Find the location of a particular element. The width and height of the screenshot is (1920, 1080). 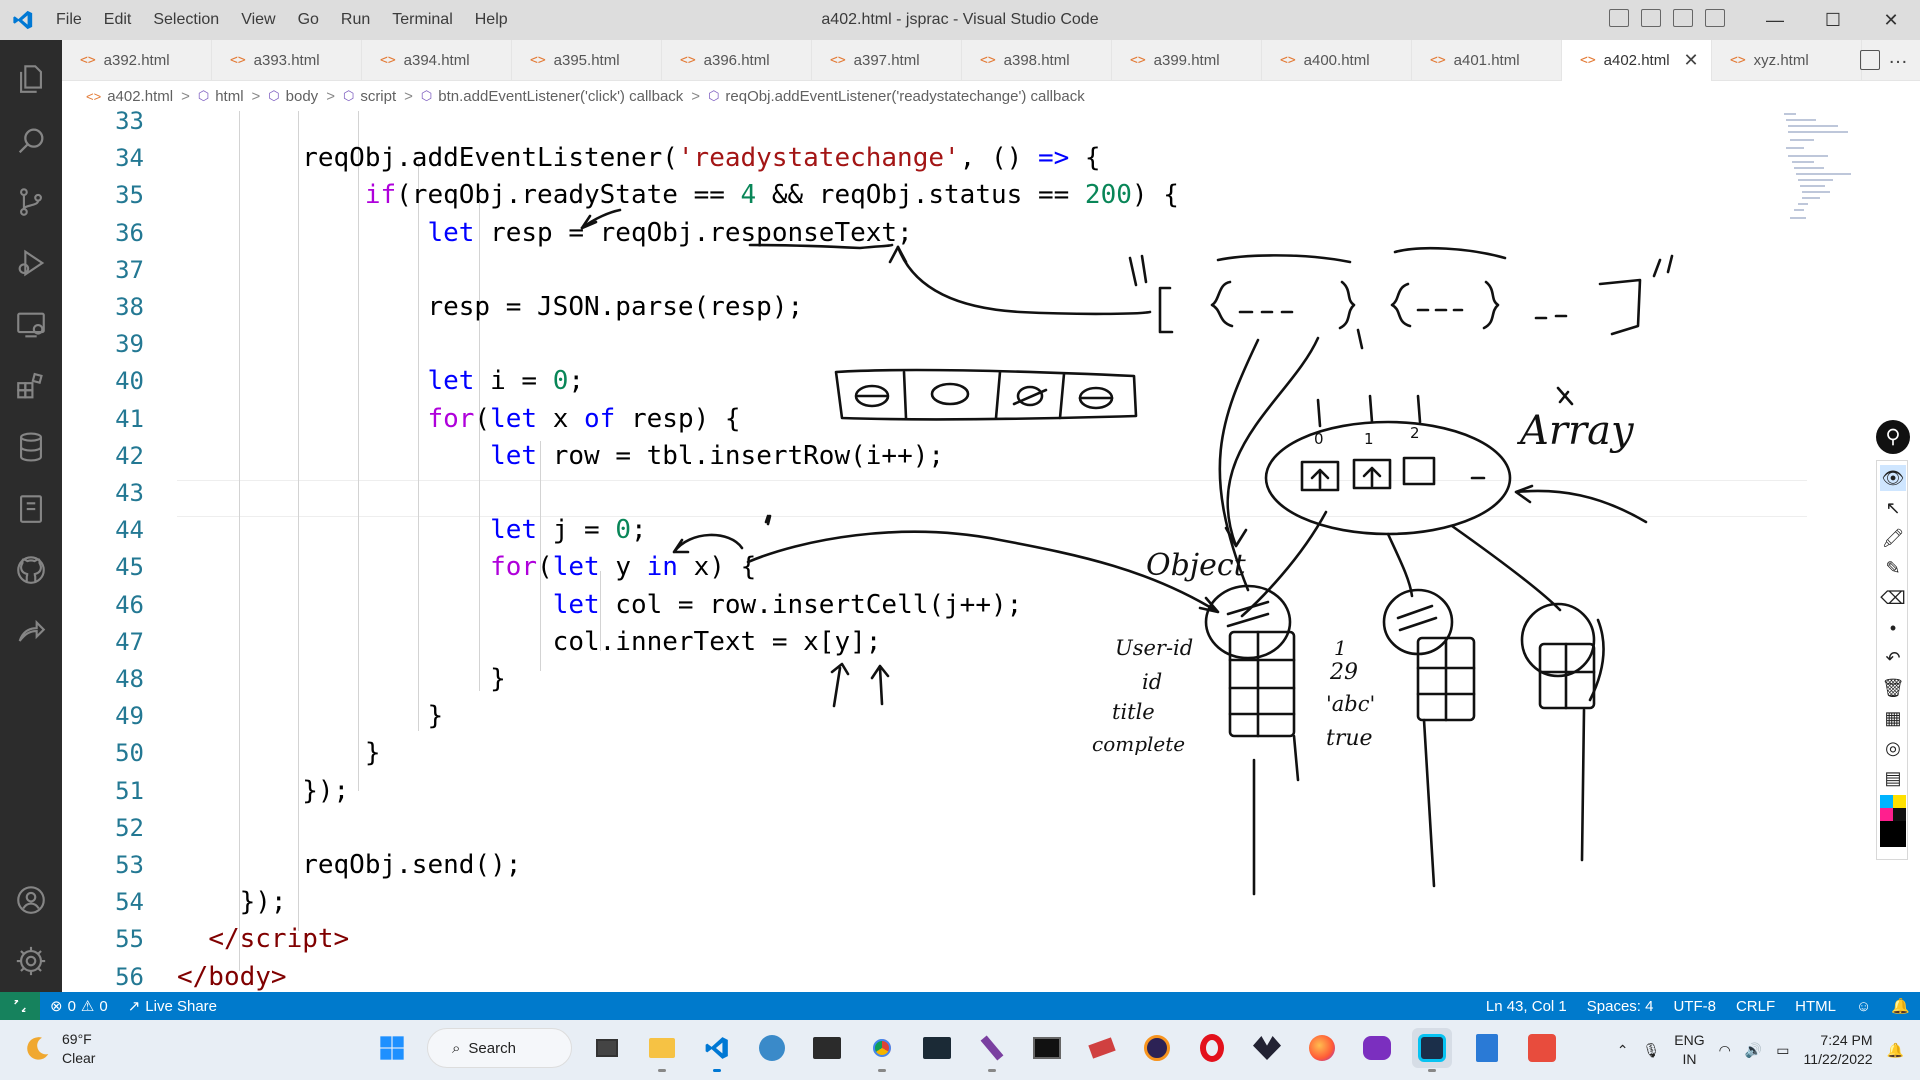

notification-bell-icon: 🔔 is located at coordinates (1895, 1050).